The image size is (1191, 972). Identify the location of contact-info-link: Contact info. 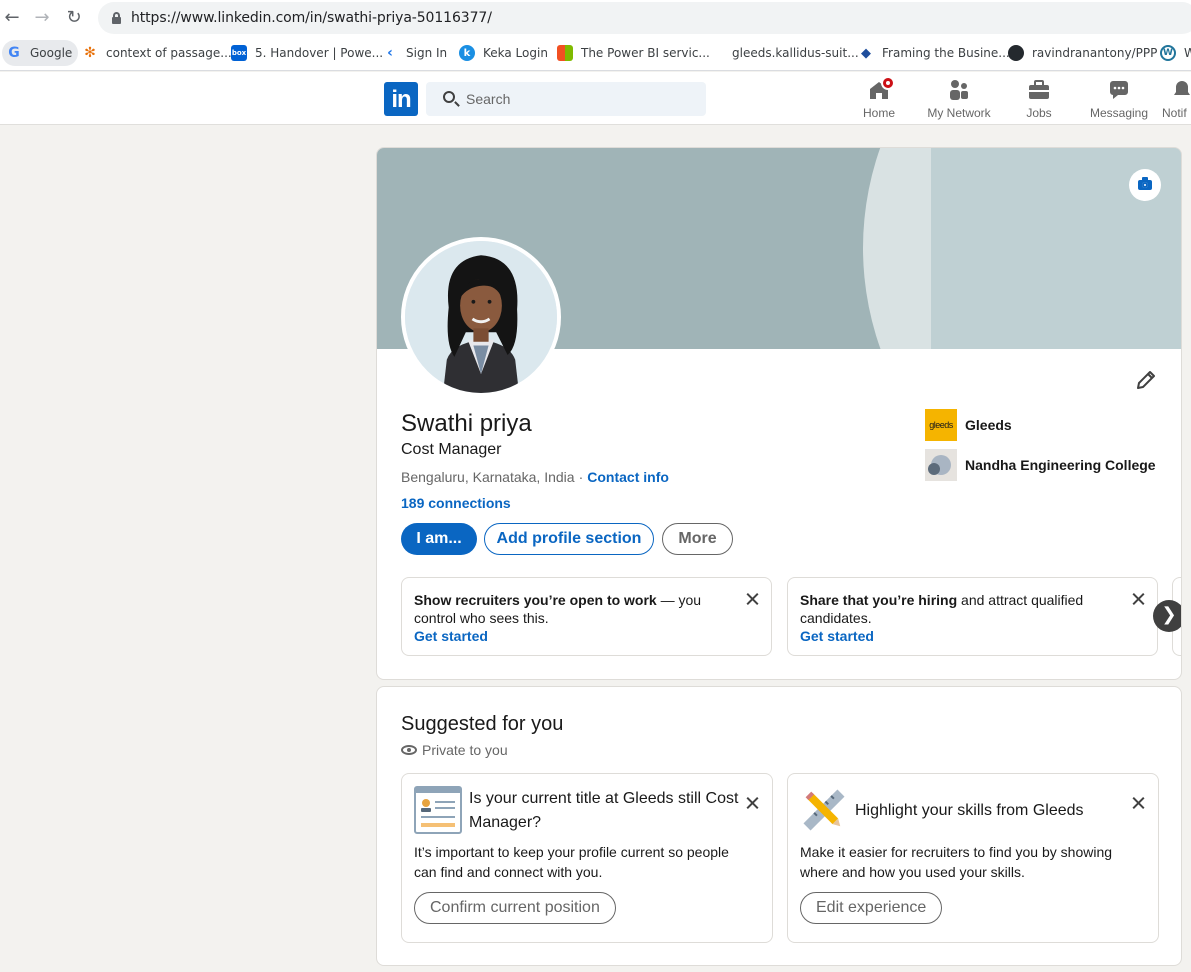
(628, 477).